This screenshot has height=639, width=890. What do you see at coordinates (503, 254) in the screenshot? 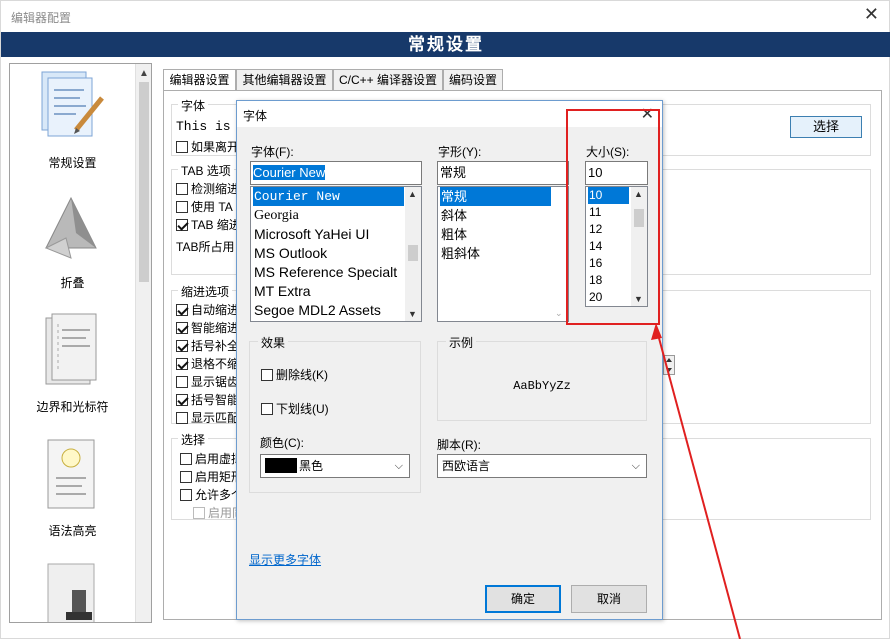
I see `font-style-list: 常规 斜体 粗体 粗斜体 ⌄` at bounding box center [503, 254].